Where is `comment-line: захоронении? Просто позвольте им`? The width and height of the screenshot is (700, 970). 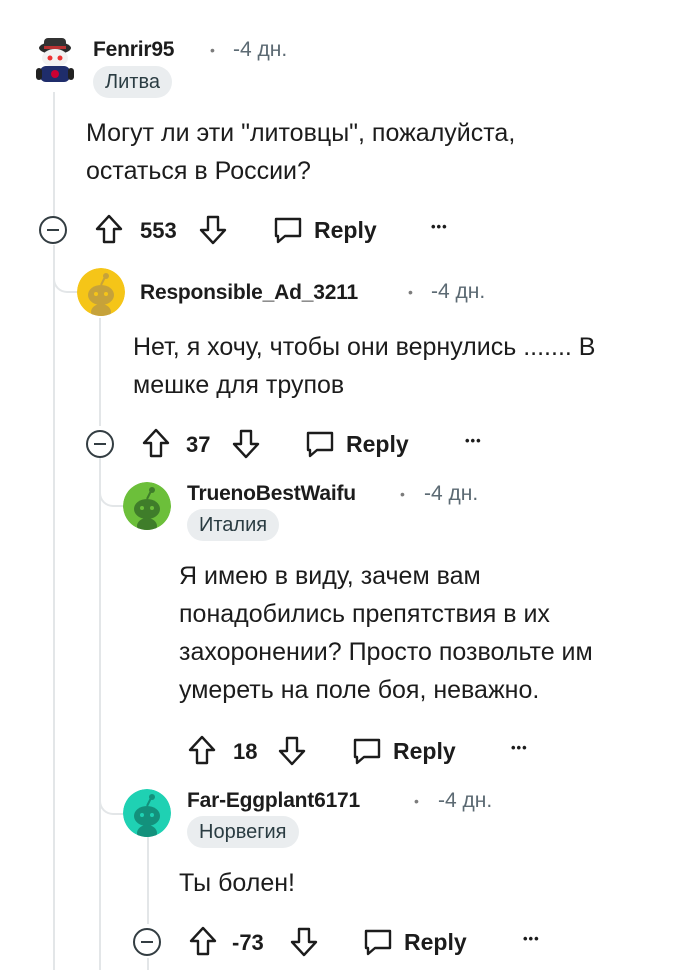
comment-line: захоронении? Просто позвольте им is located at coordinates (386, 652).